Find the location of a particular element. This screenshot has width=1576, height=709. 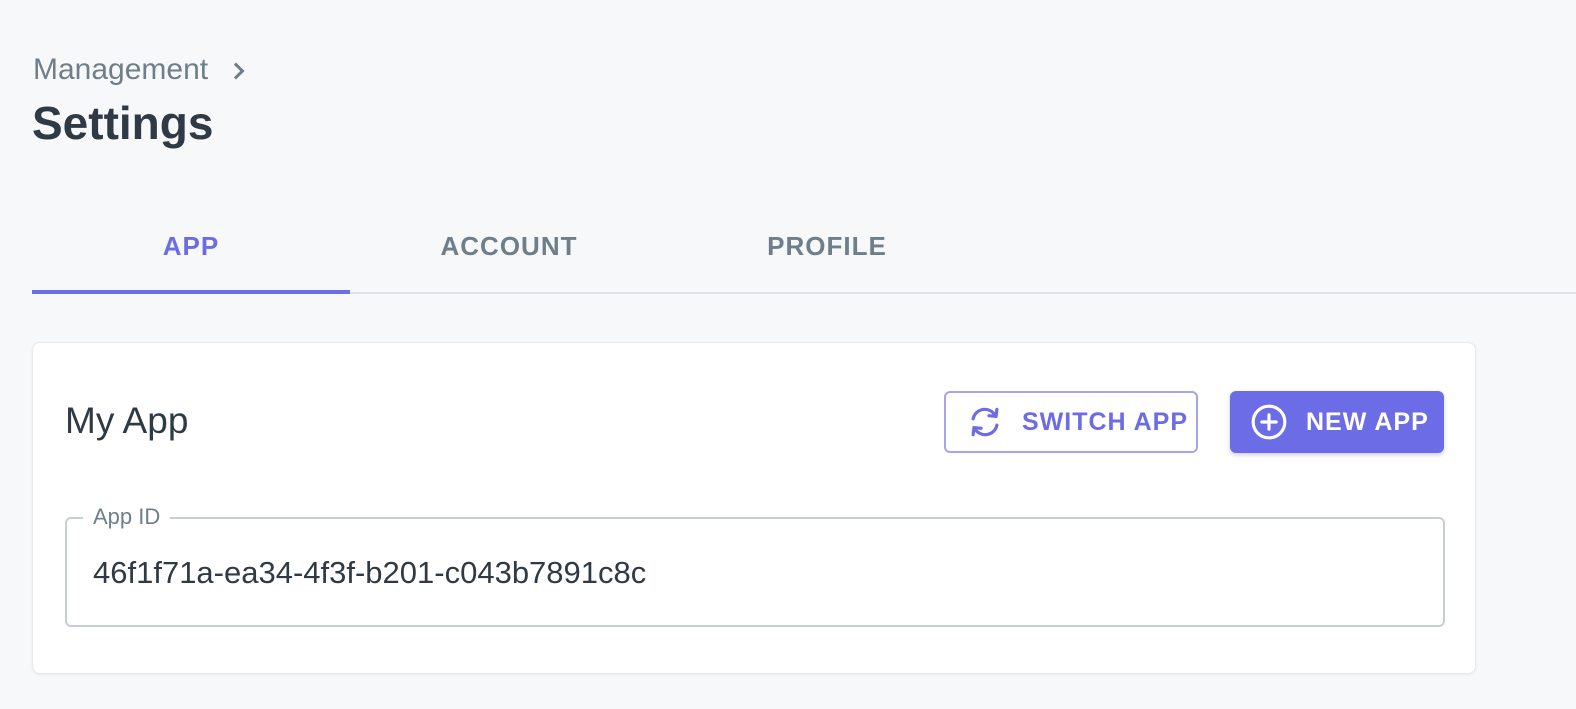

switch-app-button: SWITCH APP is located at coordinates (1071, 422).